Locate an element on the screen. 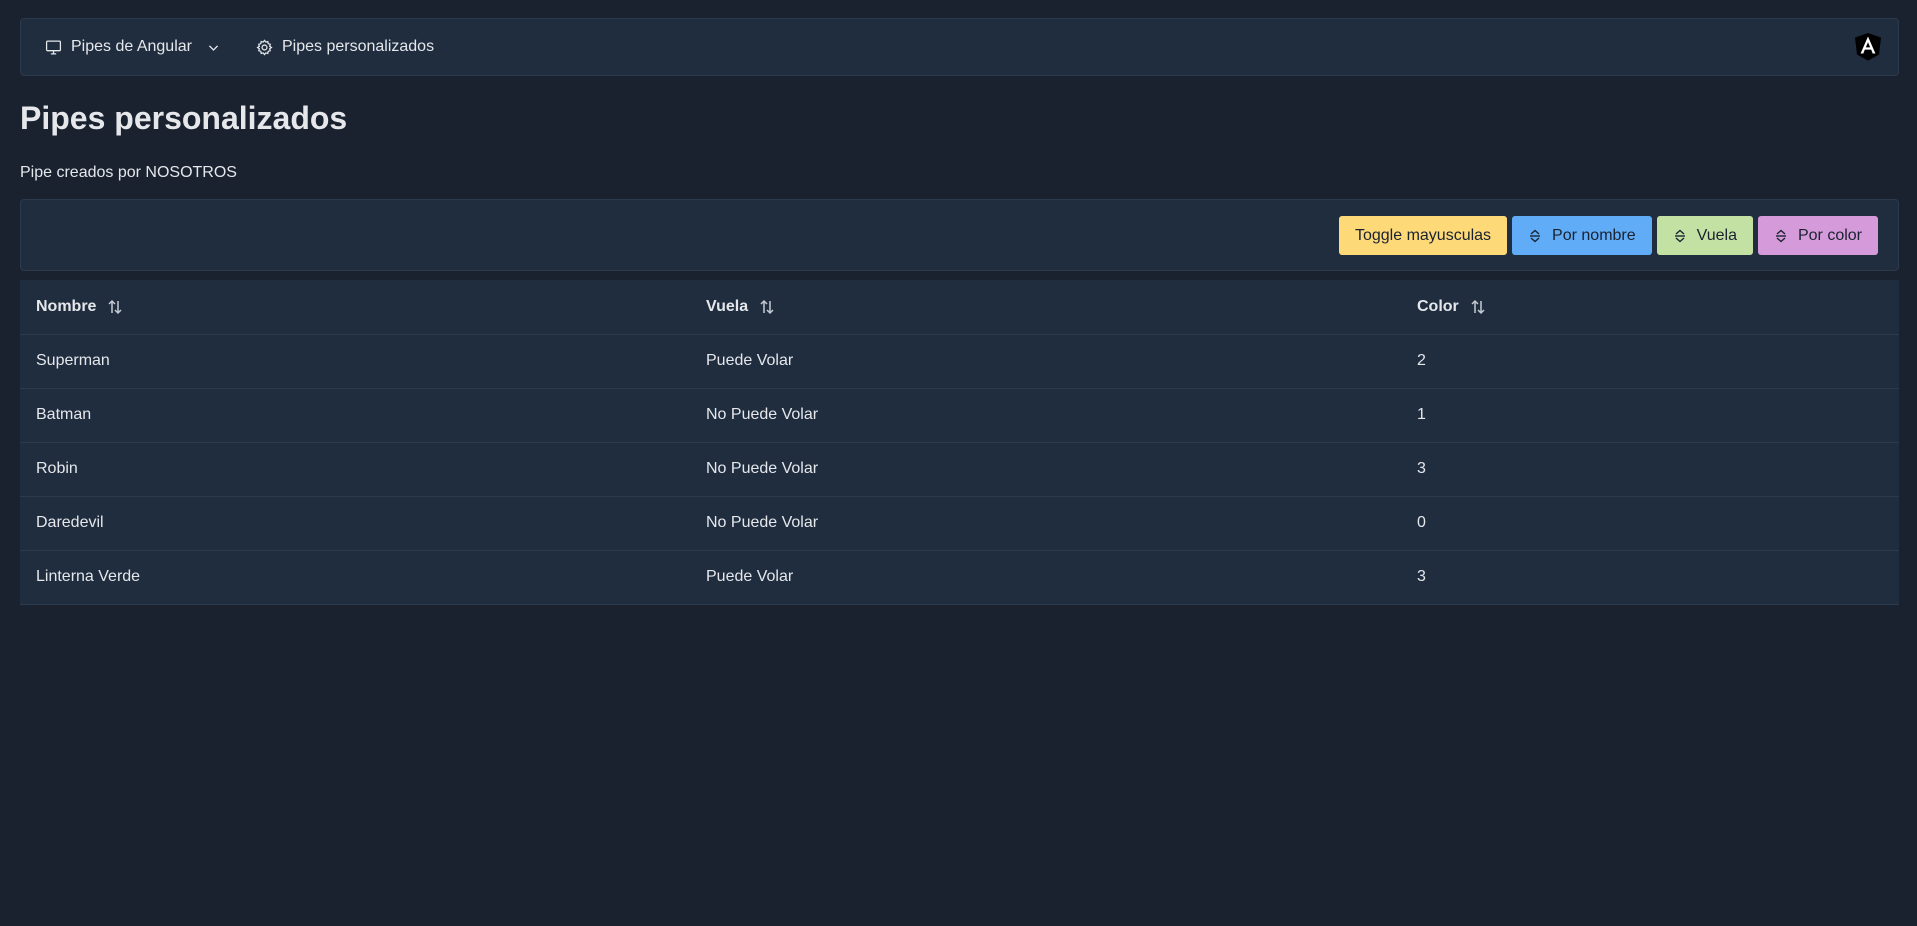 The width and height of the screenshot is (1917, 926). menu-item-label: Pipes de Angular is located at coordinates (131, 46).